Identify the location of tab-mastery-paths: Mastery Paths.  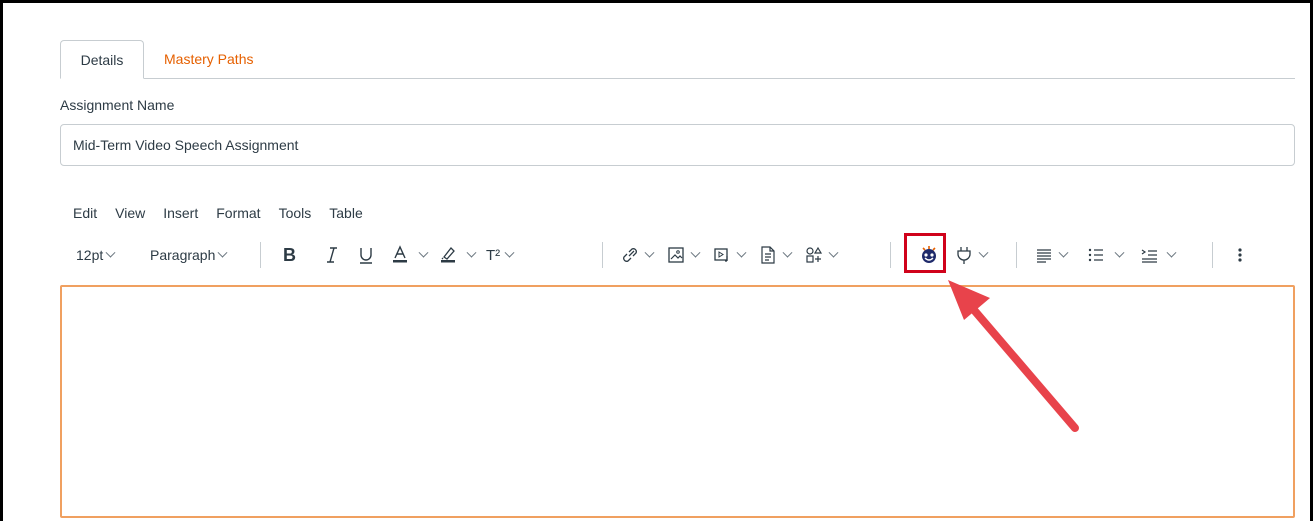
(208, 59).